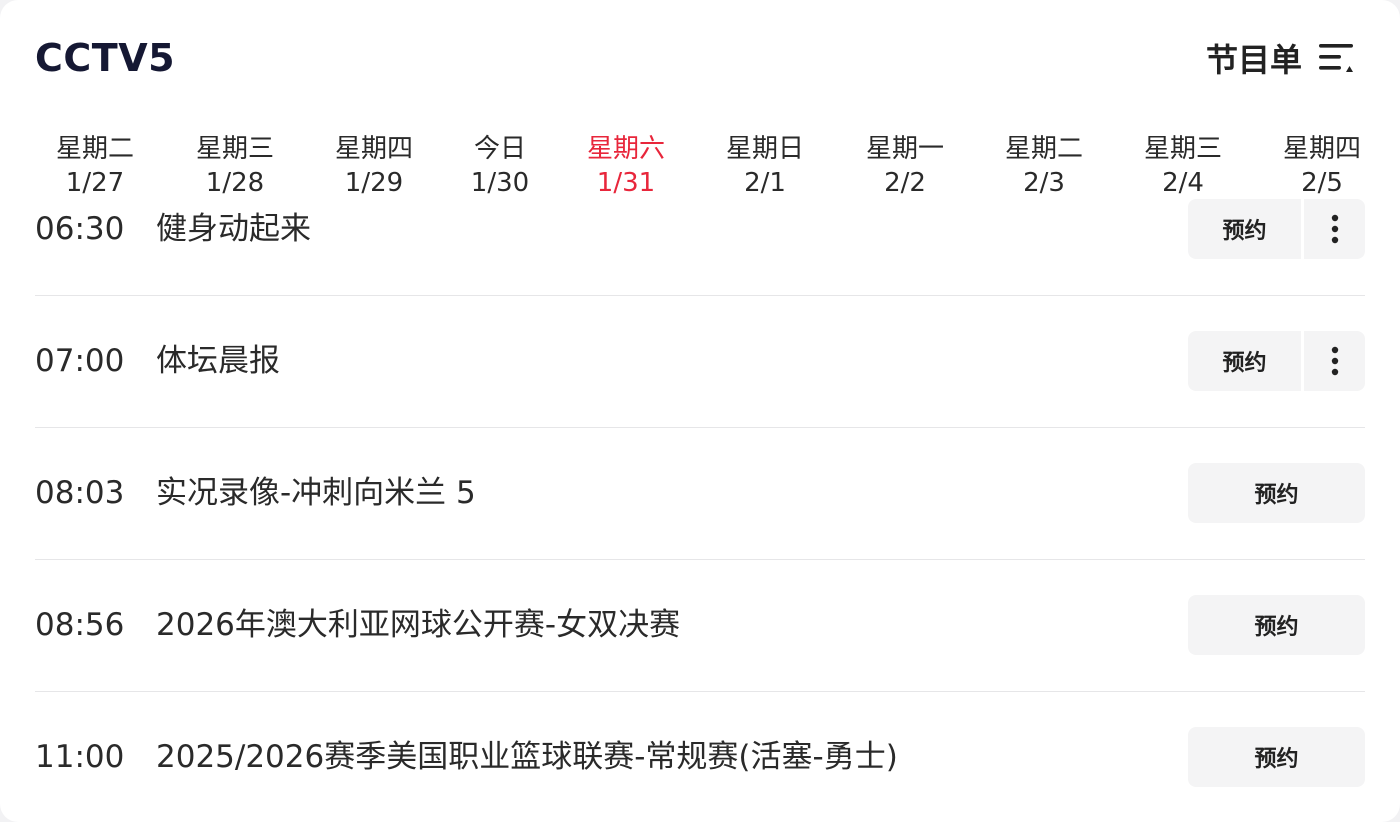 The height and width of the screenshot is (822, 1400). I want to click on program-time: 07:00, so click(80, 361).